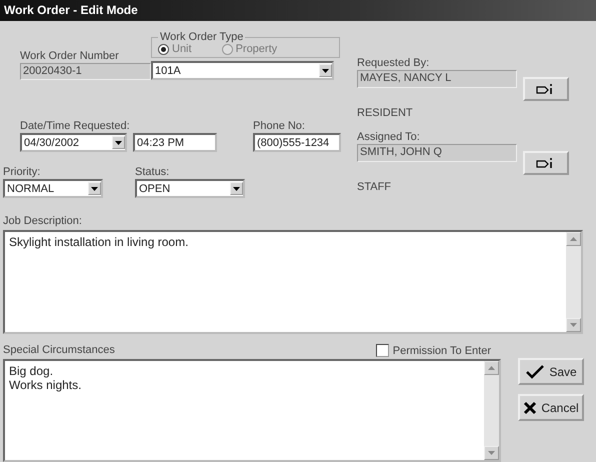  I want to click on cancel-button: Cancel, so click(551, 407).